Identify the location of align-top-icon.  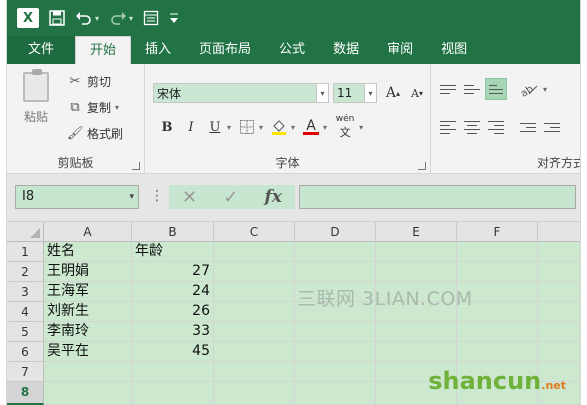
(448, 89).